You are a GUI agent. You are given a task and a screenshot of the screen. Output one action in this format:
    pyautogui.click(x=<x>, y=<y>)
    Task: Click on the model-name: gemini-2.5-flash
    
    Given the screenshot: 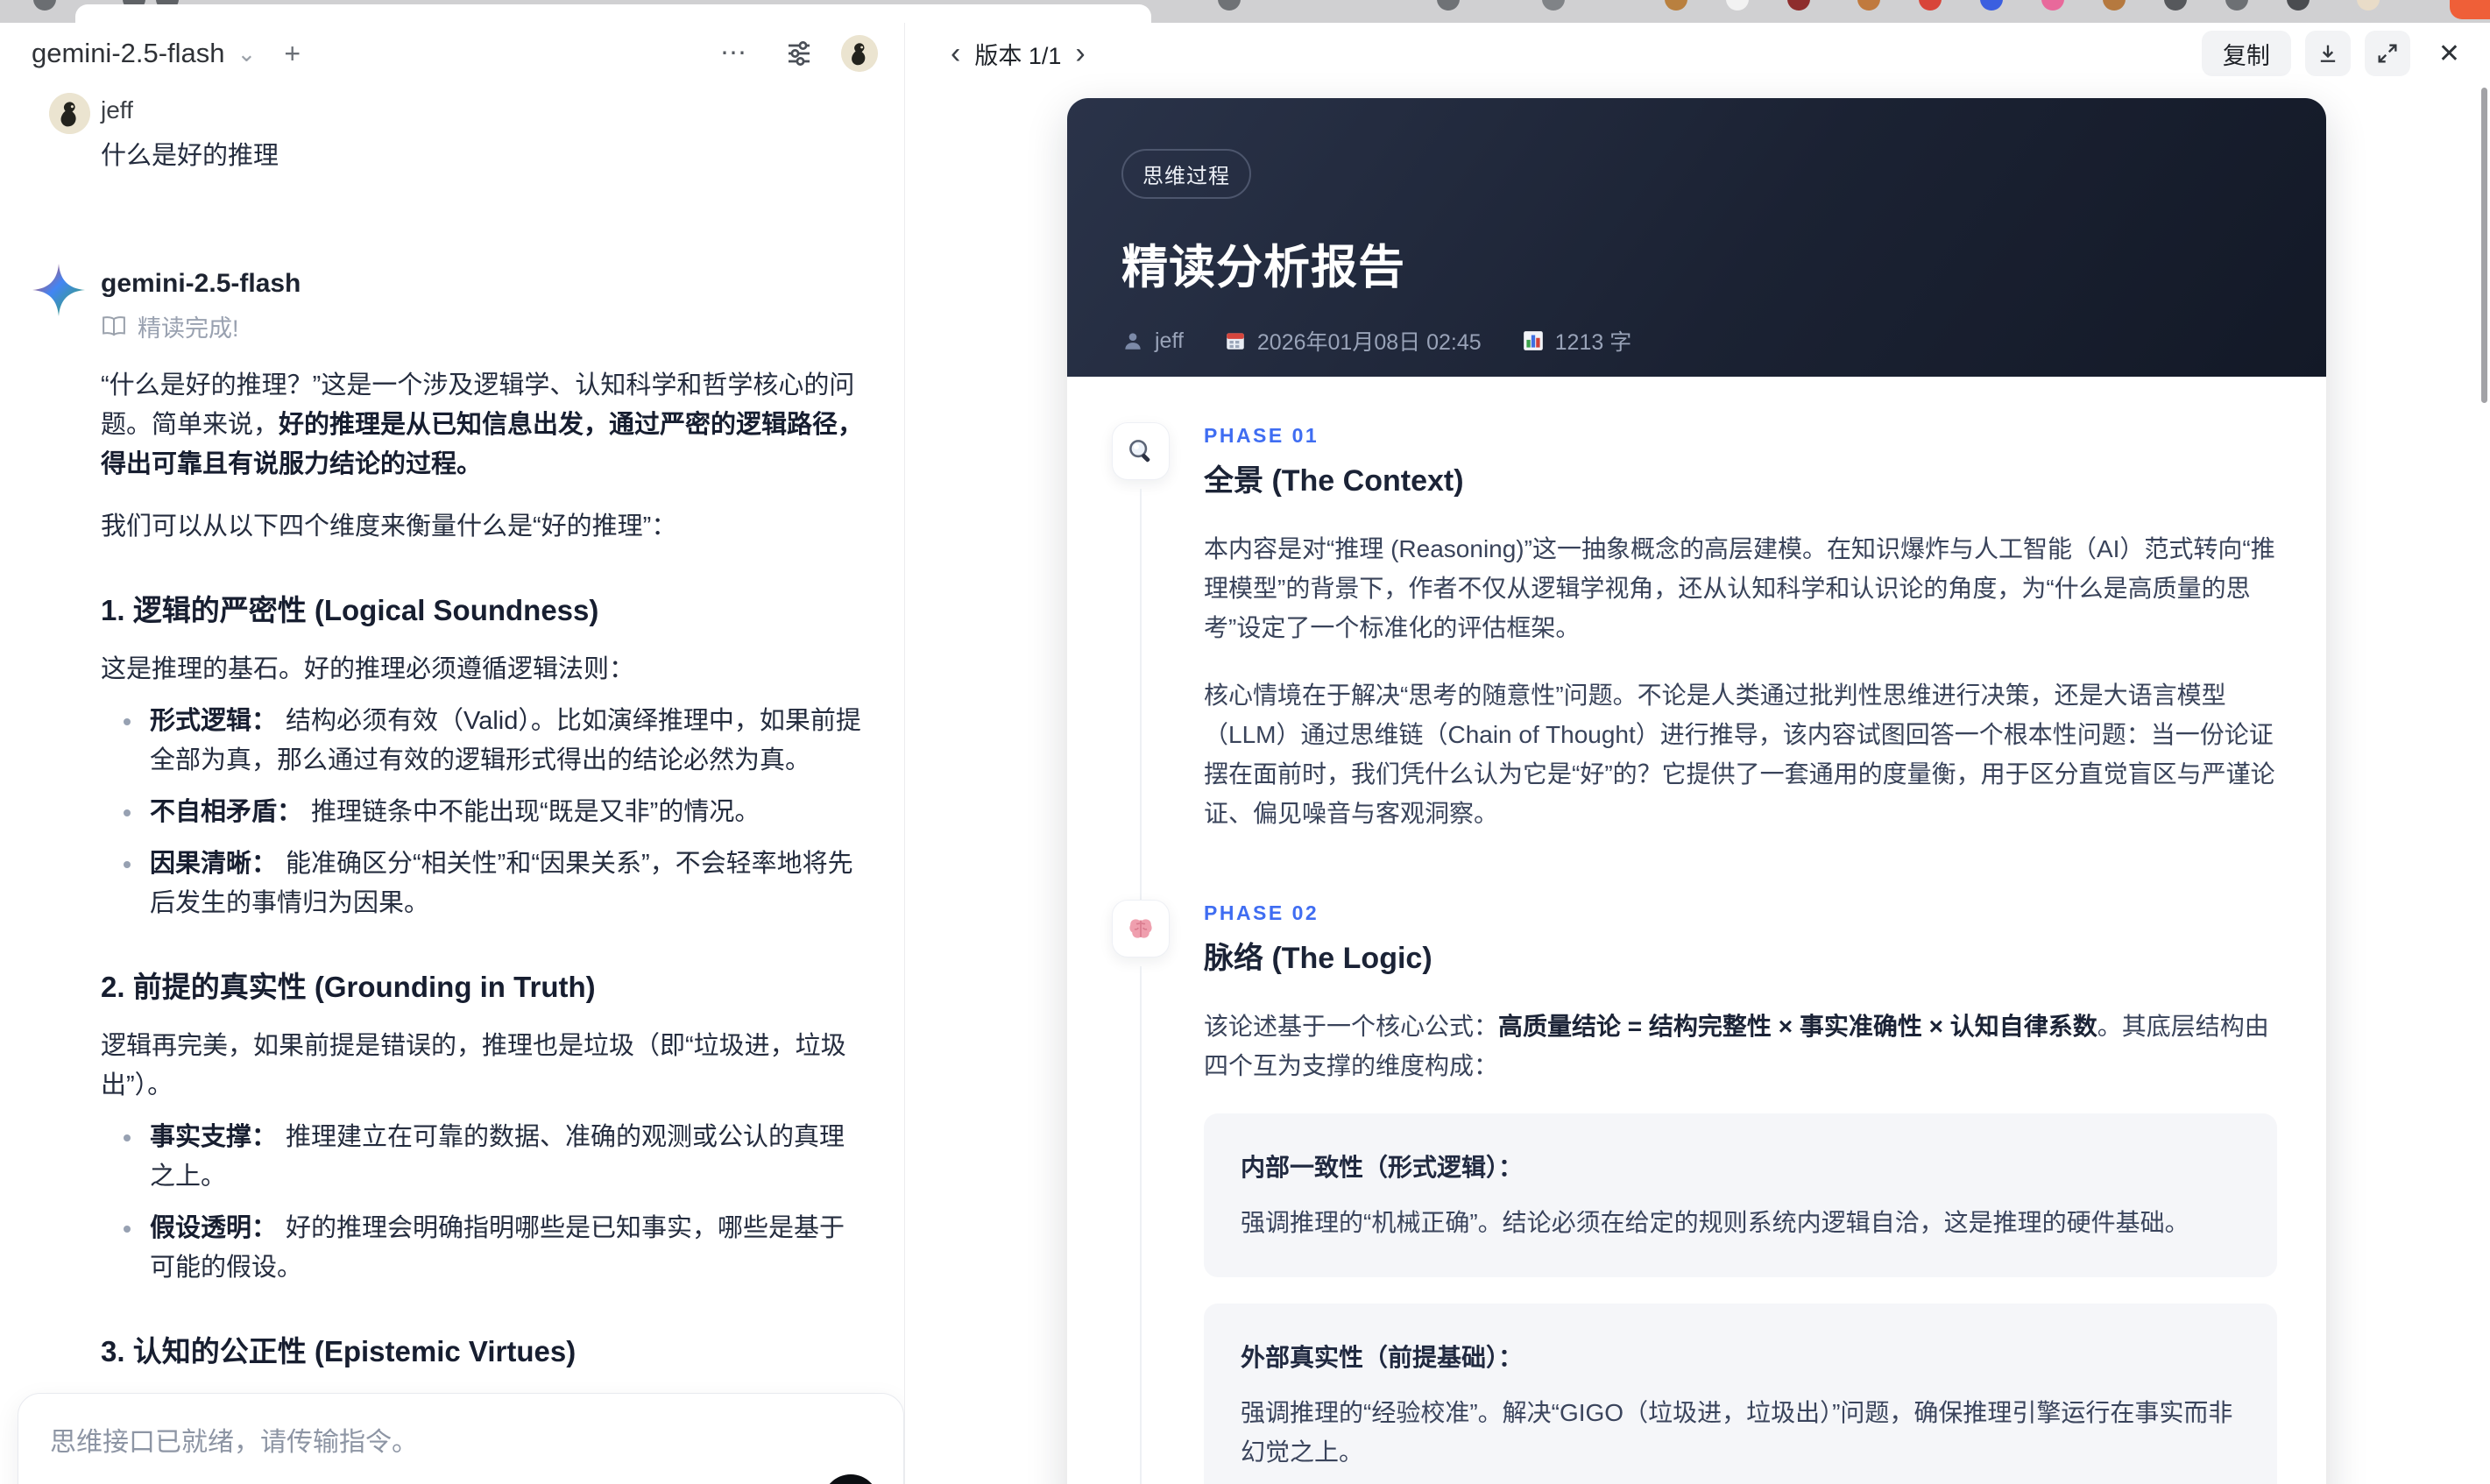 What is the action you would take?
    pyautogui.click(x=128, y=53)
    